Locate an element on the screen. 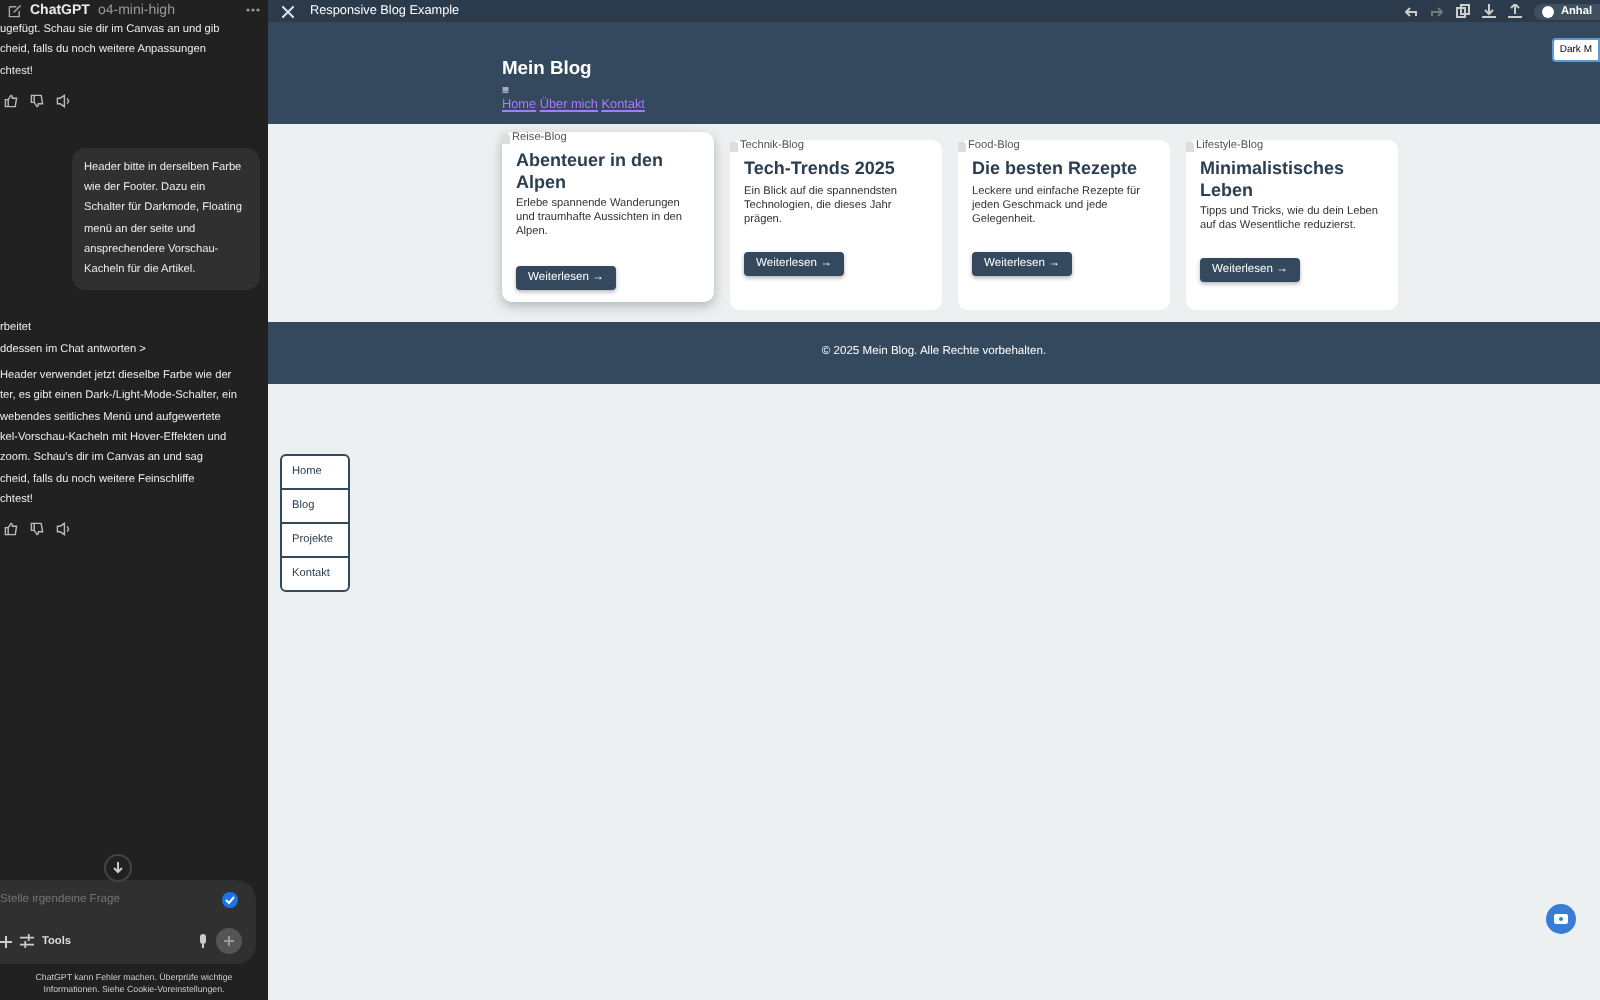  card-title: Minimalistisches Leben is located at coordinates (1273, 179).